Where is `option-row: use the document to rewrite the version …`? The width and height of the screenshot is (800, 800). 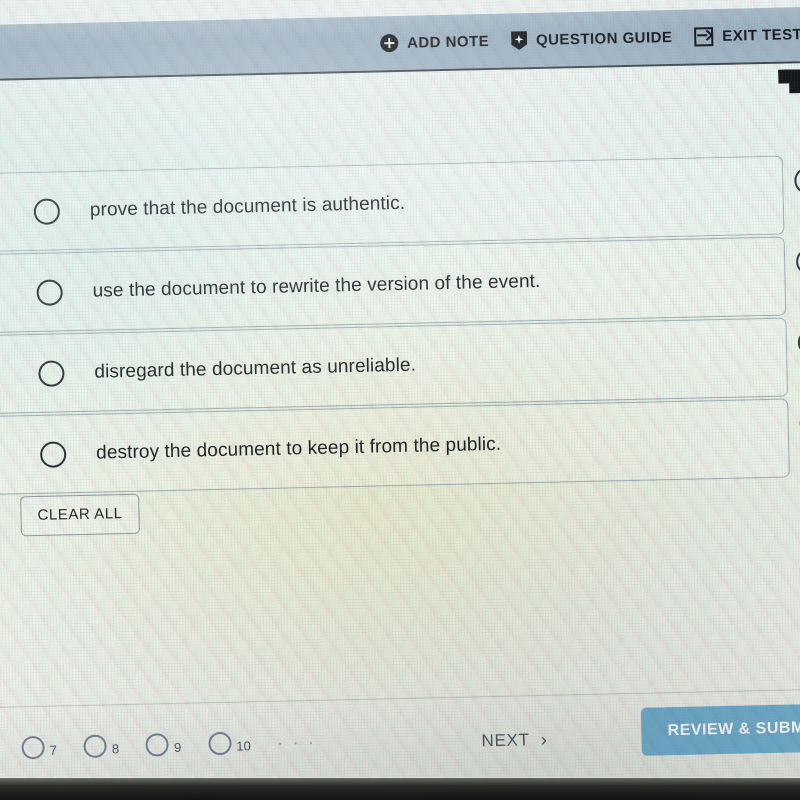 option-row: use the document to rewrite the version … is located at coordinates (400, 284).